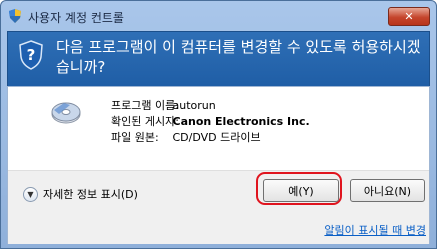 This screenshot has width=437, height=249. Describe the element at coordinates (241, 121) in the screenshot. I see `info-value: Canon Electronics Inc.` at that location.